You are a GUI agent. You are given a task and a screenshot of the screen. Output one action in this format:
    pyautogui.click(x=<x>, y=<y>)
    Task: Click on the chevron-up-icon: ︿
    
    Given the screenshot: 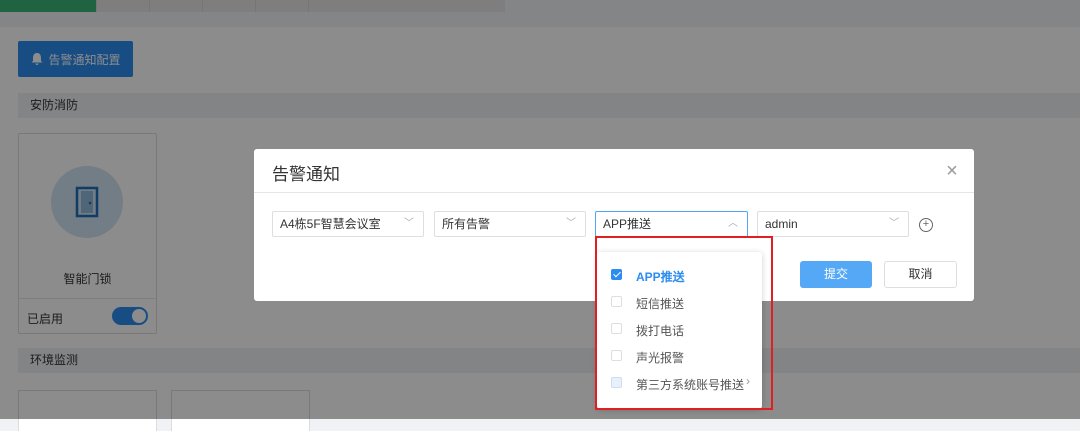 What is the action you would take?
    pyautogui.click(x=733, y=223)
    